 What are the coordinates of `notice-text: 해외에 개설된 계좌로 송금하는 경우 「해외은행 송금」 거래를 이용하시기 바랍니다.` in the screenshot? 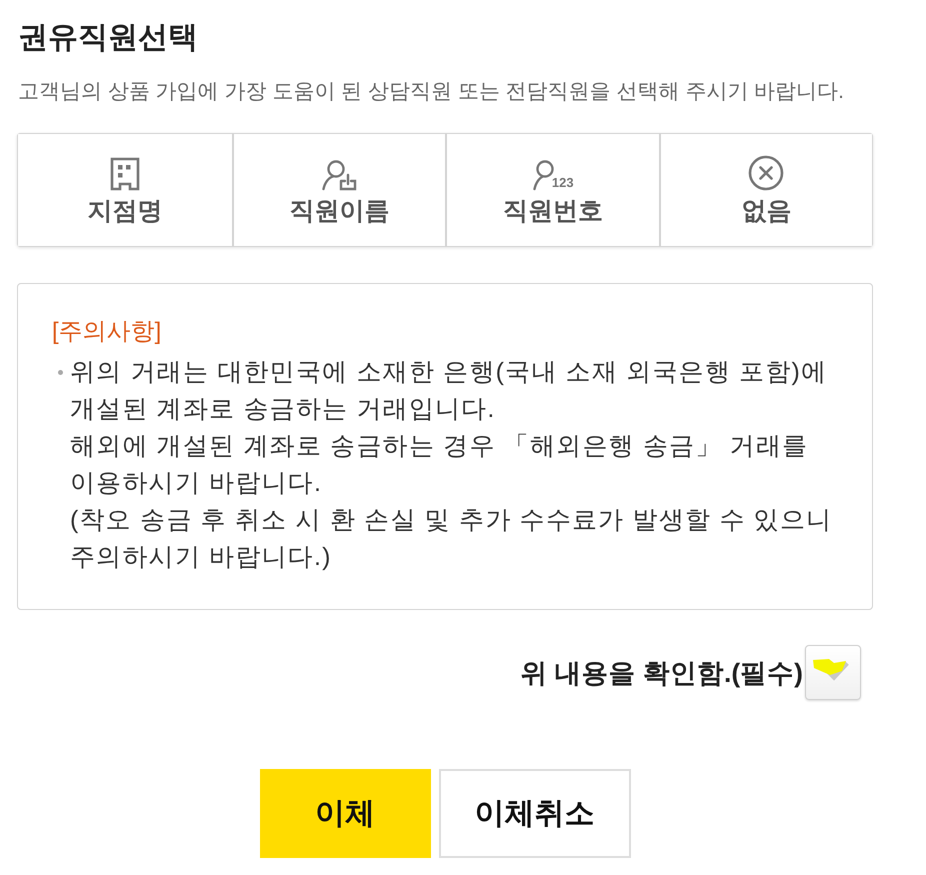 It's located at (440, 465).